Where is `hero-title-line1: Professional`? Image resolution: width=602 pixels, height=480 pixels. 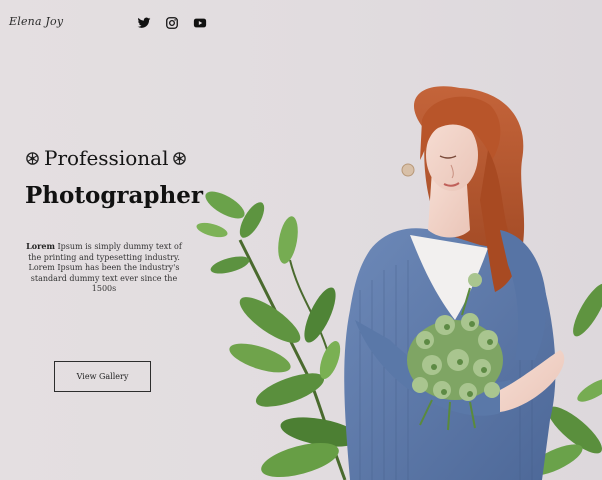 hero-title-line1: Professional is located at coordinates (106, 158).